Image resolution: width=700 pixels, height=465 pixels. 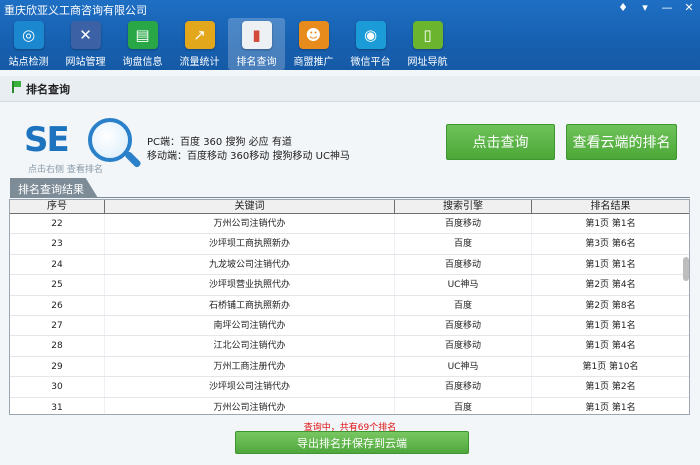 I want to click on cloud-ranking-button: 查看云端的排名, so click(x=621, y=142).